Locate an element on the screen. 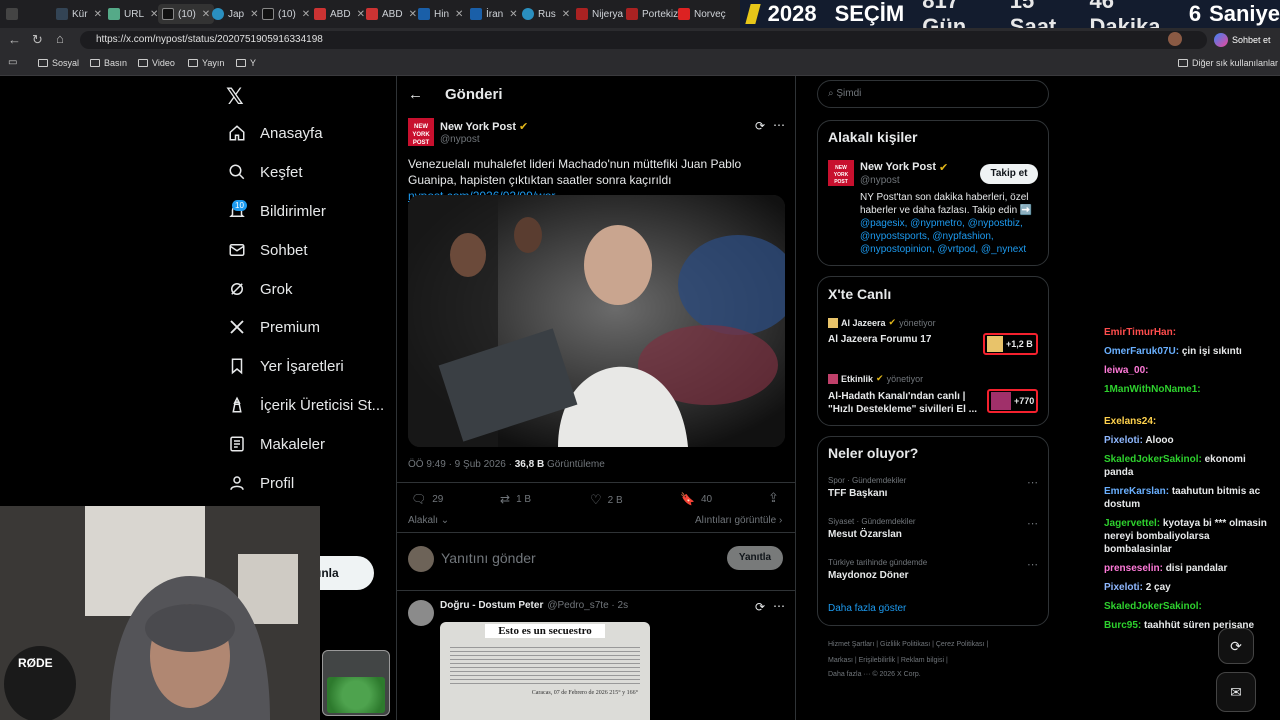 The width and height of the screenshot is (1280, 720). footer-links: Daha fazla ··· © 2026 X Corp. is located at coordinates (874, 674).